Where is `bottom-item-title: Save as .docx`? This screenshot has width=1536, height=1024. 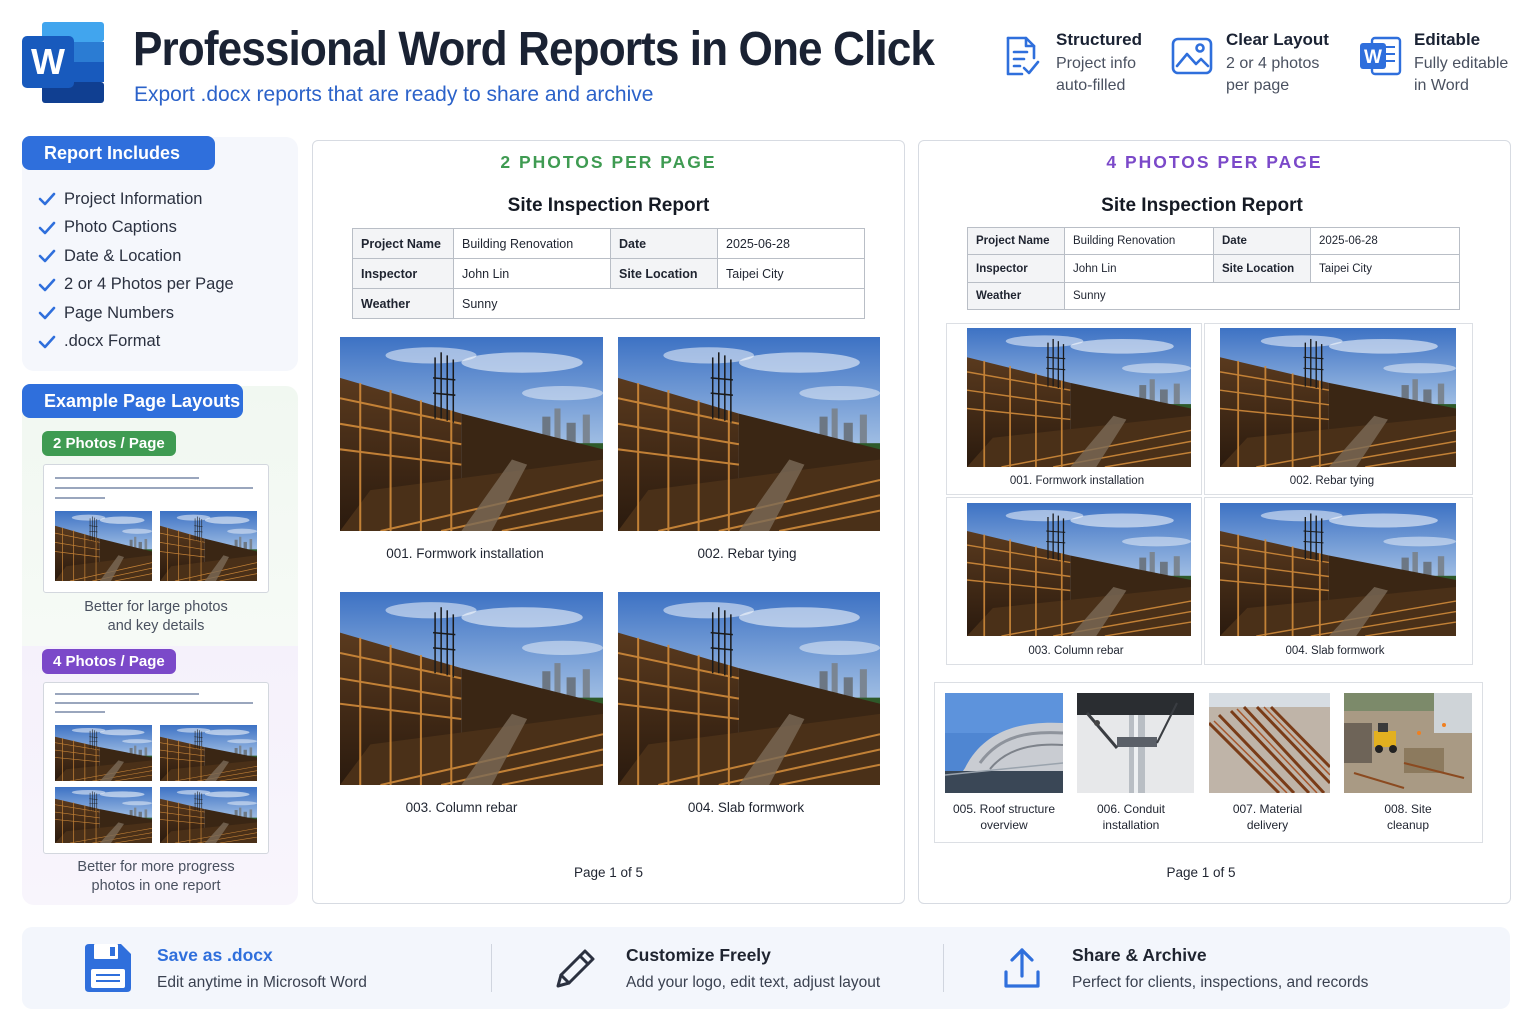 bottom-item-title: Save as .docx is located at coordinates (215, 955).